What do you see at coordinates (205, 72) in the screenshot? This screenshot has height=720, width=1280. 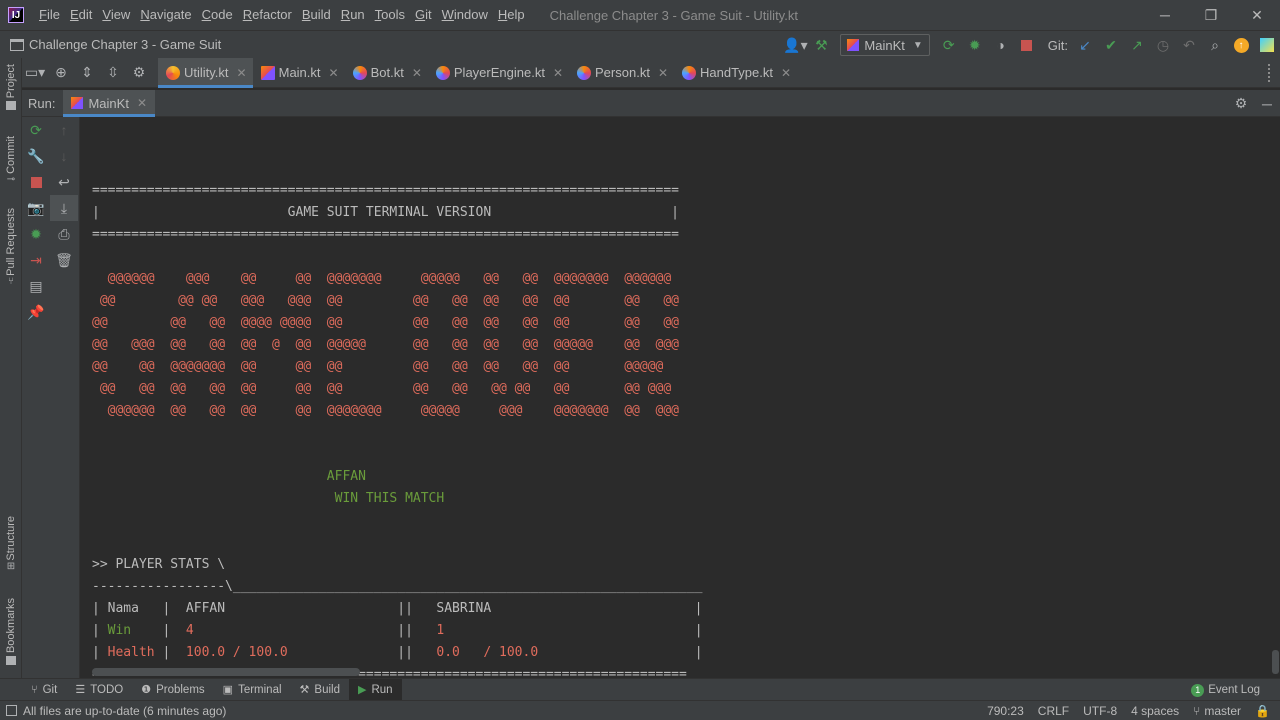 I see `editor-tab-utility-kt: Utility.kt ✕` at bounding box center [205, 72].